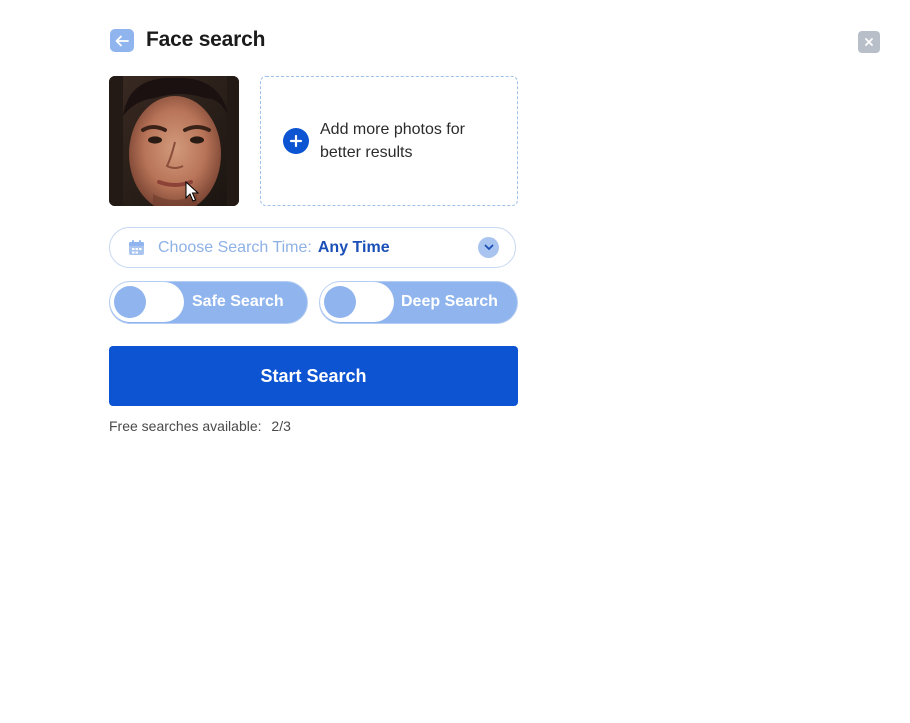 This screenshot has width=910, height=723. I want to click on close-icon, so click(869, 42).